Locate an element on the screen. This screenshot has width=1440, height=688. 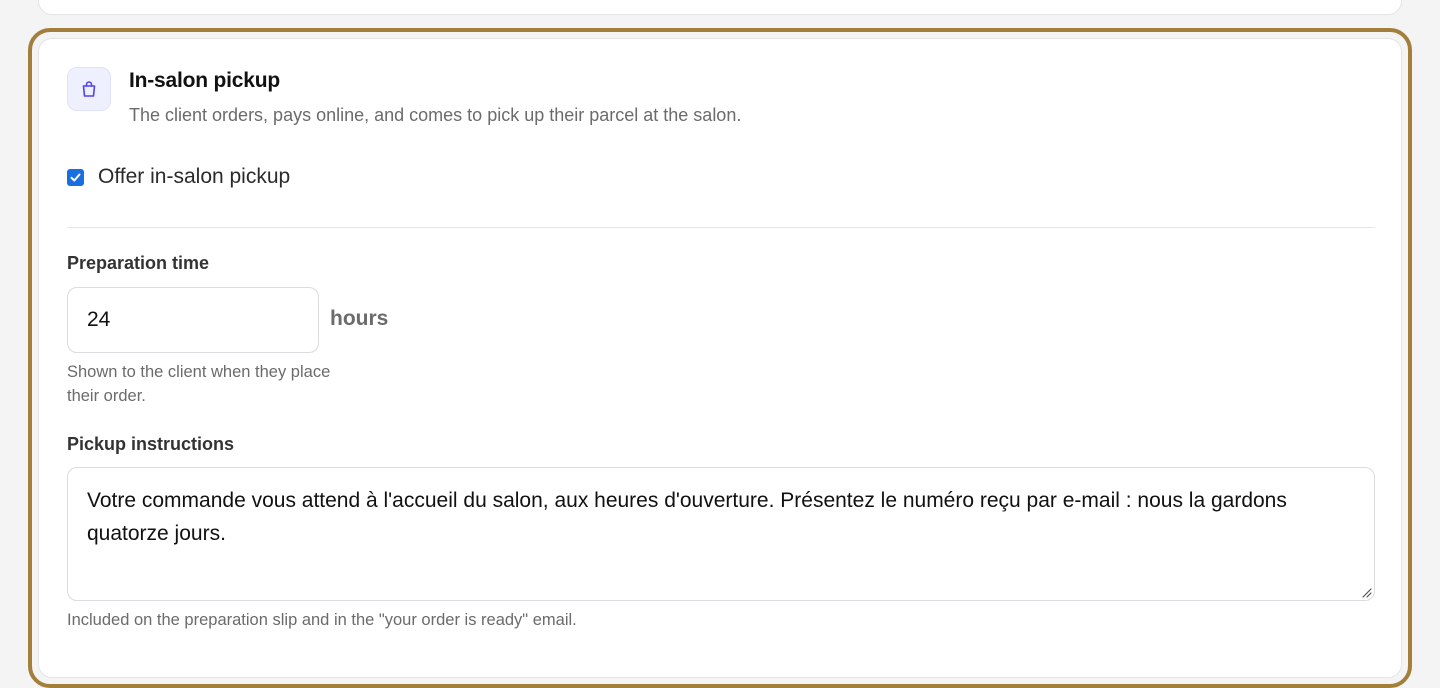
pickup-instructions-label: Pickup instructions is located at coordinates (151, 444).